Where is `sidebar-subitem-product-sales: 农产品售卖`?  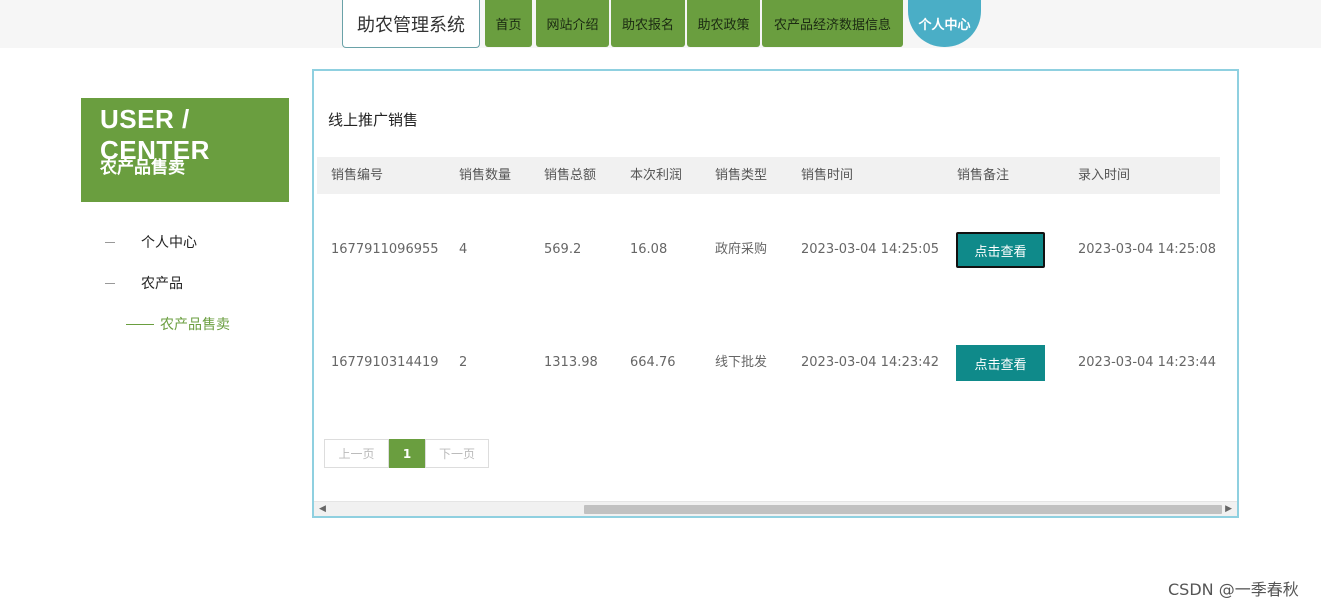 sidebar-subitem-product-sales: 农产品售卖 is located at coordinates (178, 324).